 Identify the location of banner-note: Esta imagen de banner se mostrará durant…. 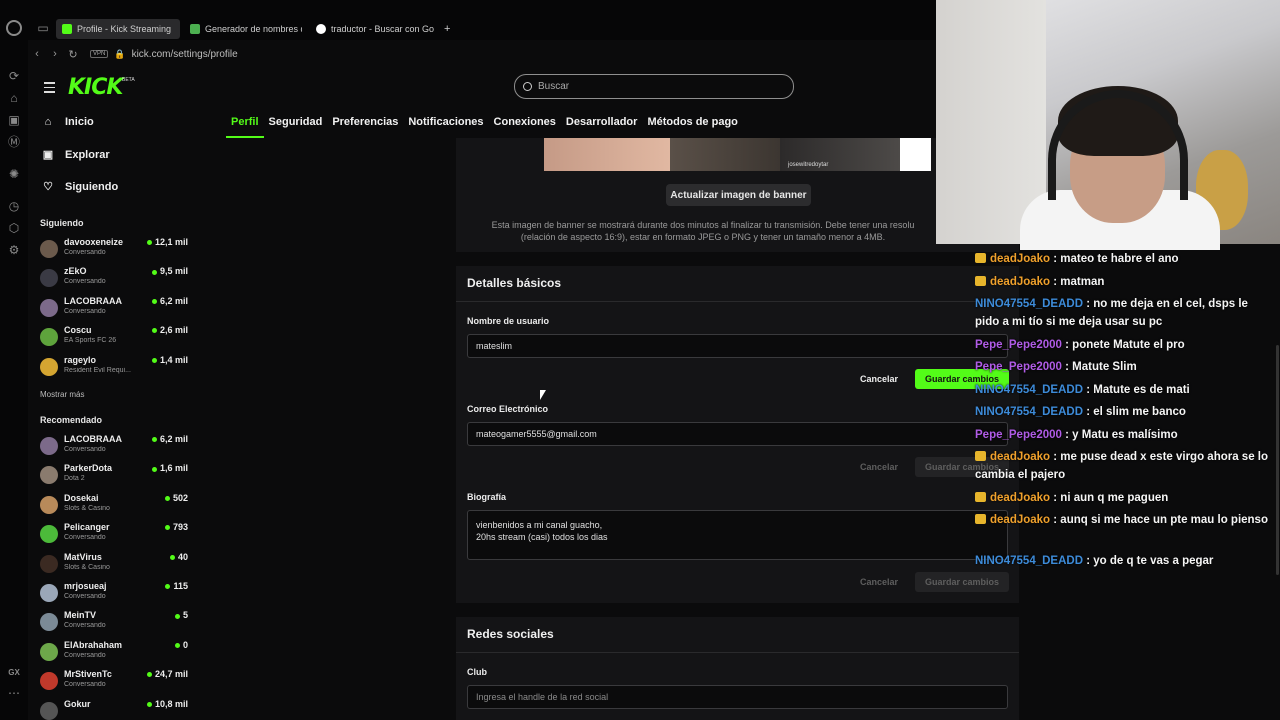
(703, 231).